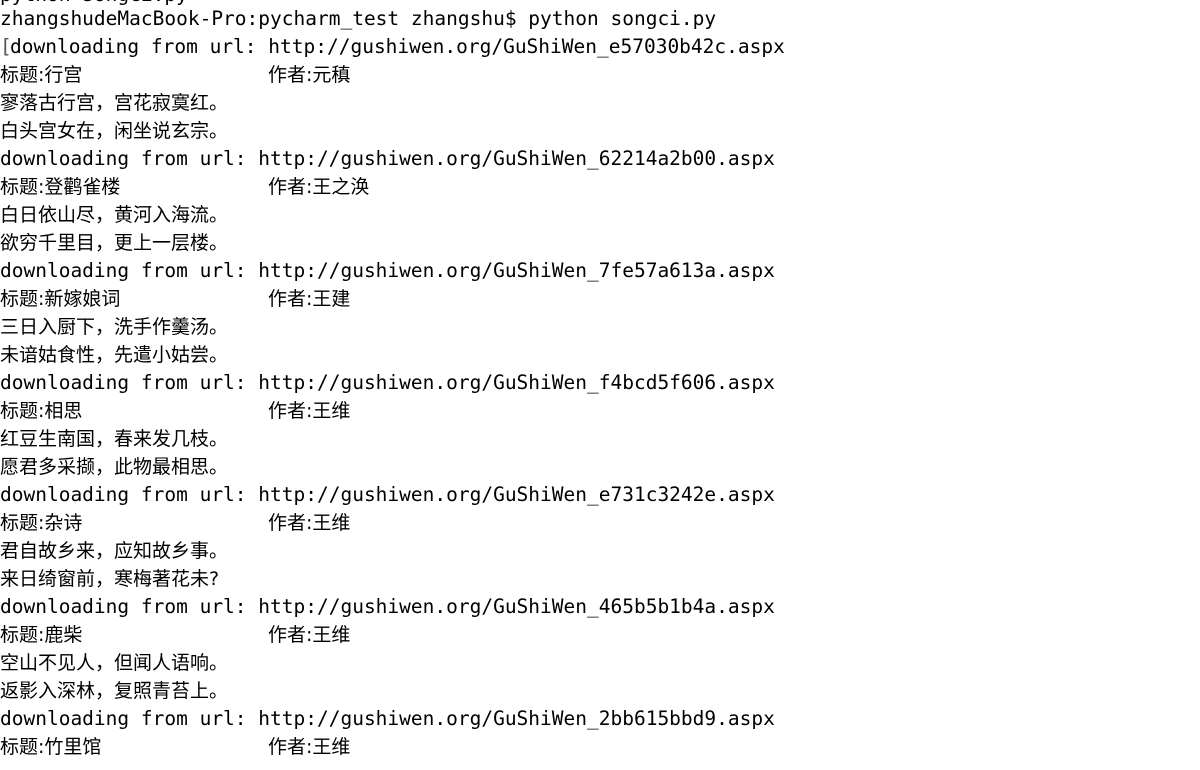  Describe the element at coordinates (114, 103) in the screenshot. I see `poem-verse-line: 寥落古行宫，宫花寂寞红。` at that location.